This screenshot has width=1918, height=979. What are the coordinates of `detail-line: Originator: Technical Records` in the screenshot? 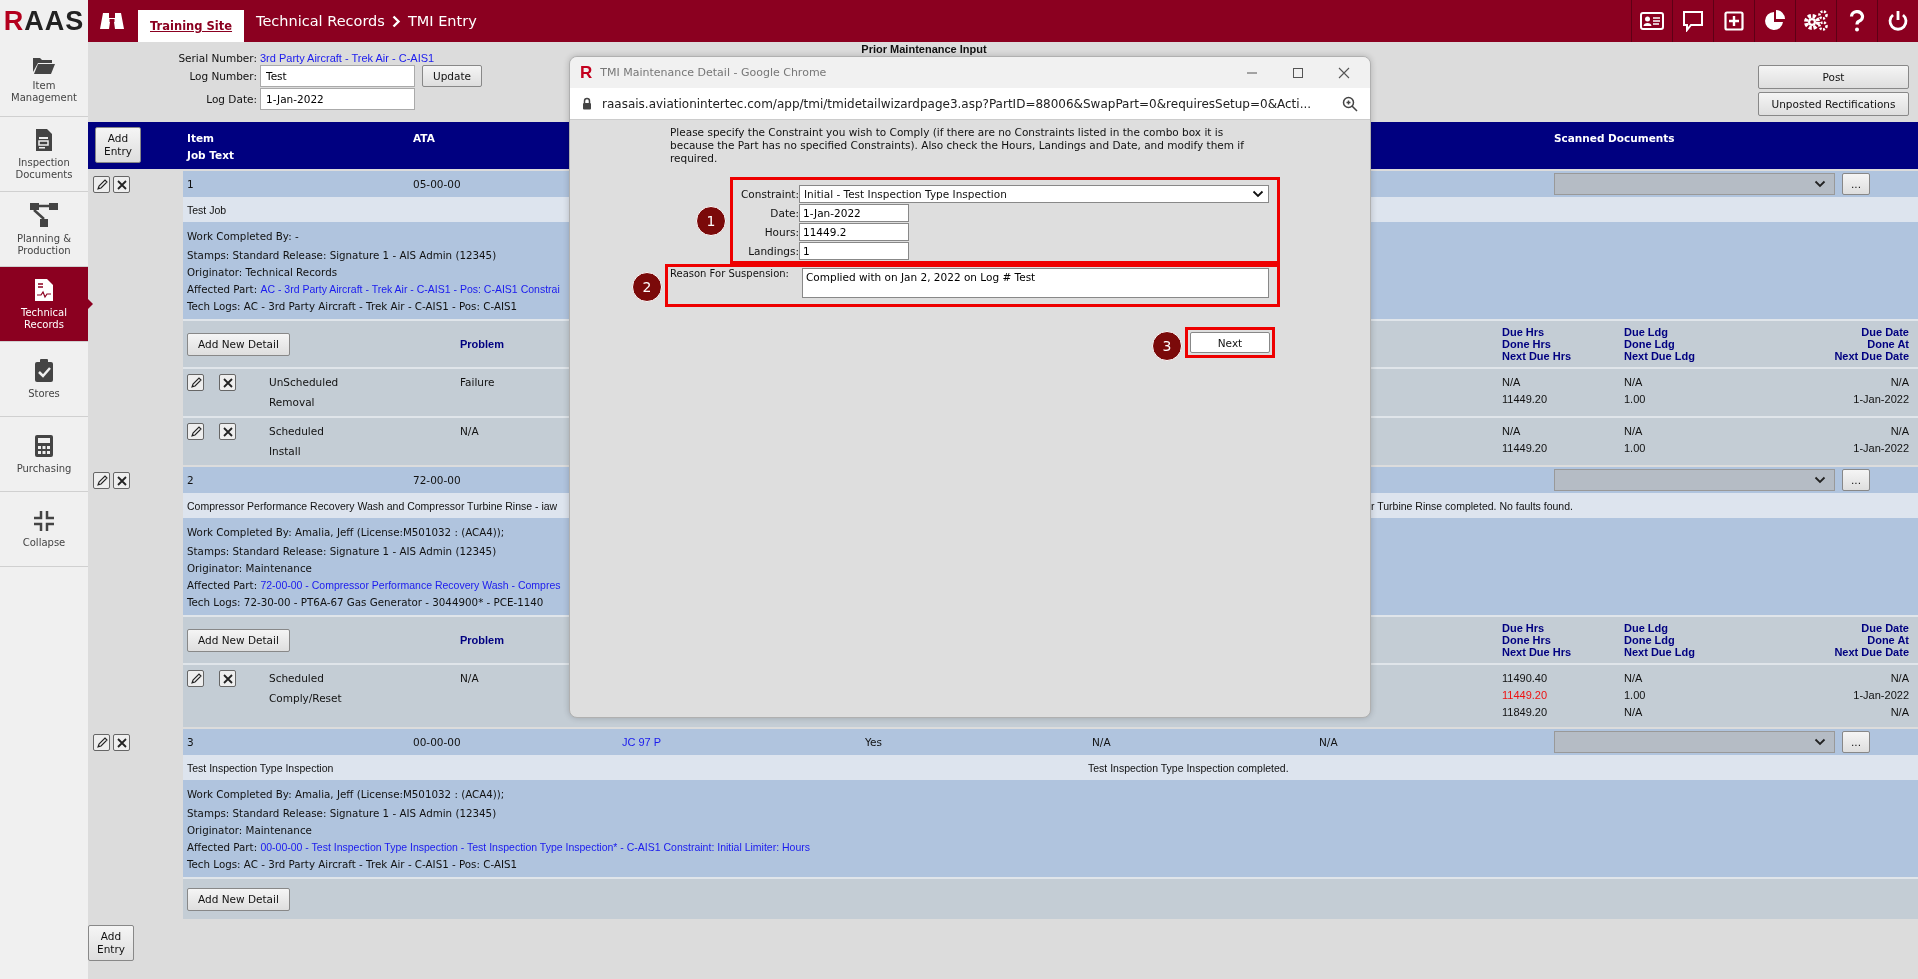 It's located at (262, 272).